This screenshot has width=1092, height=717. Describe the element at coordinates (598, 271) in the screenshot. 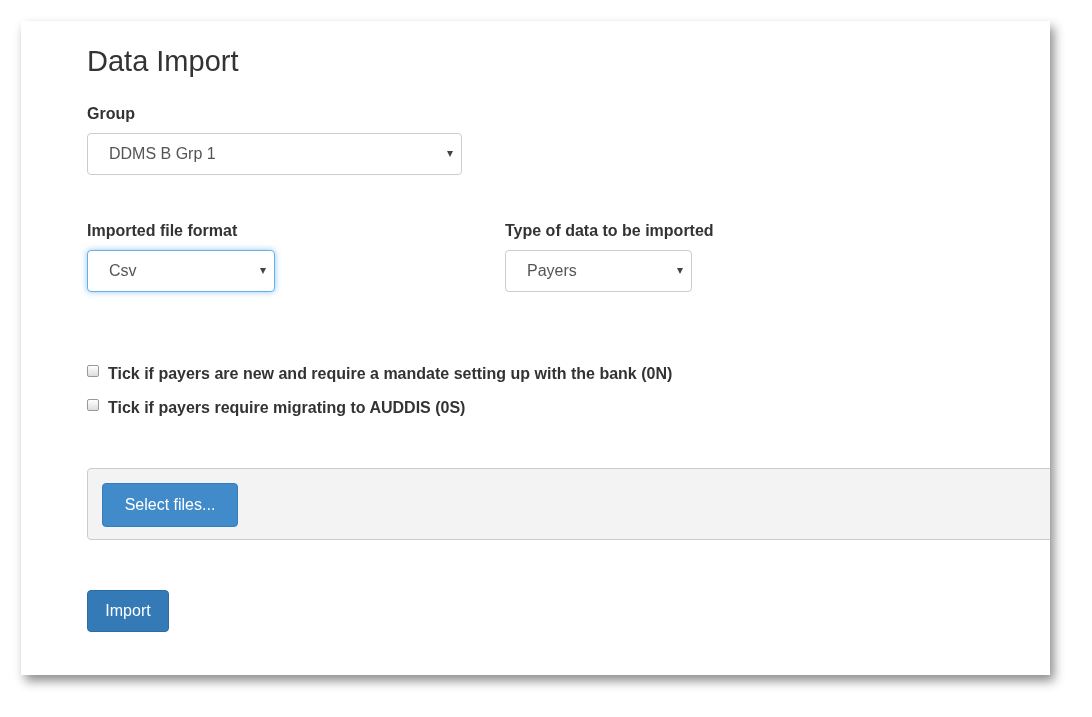

I see `dropdown: Payers` at that location.